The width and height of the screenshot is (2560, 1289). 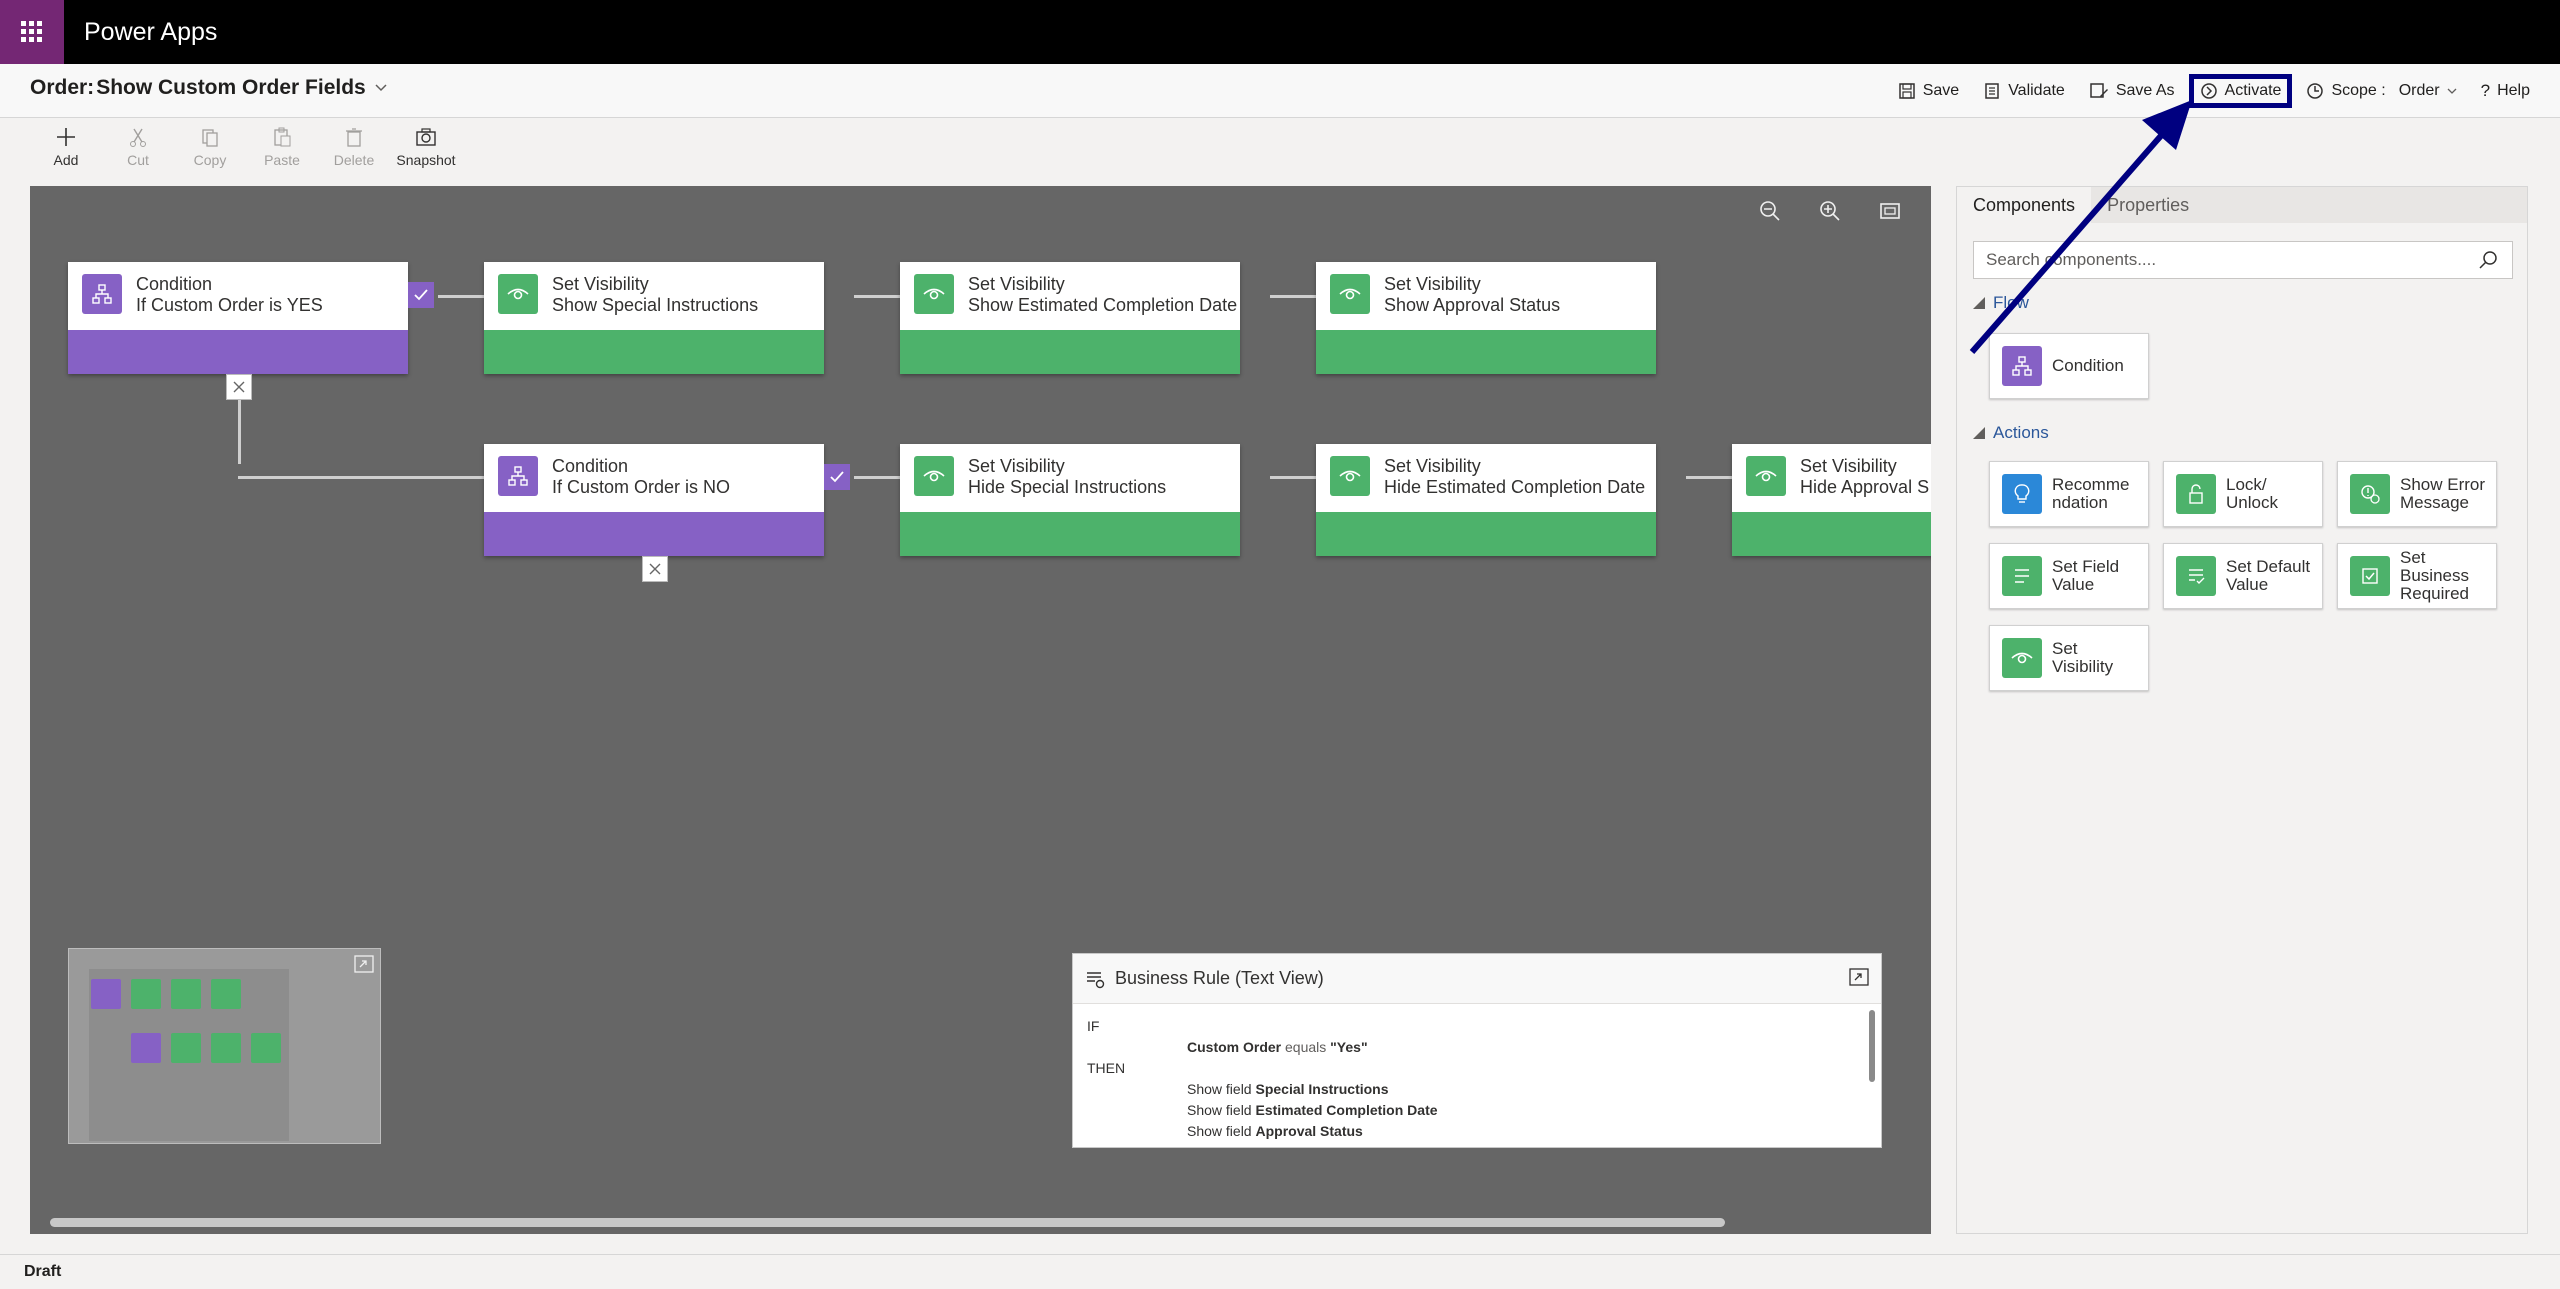 I want to click on cut-button: Cut, so click(x=138, y=147).